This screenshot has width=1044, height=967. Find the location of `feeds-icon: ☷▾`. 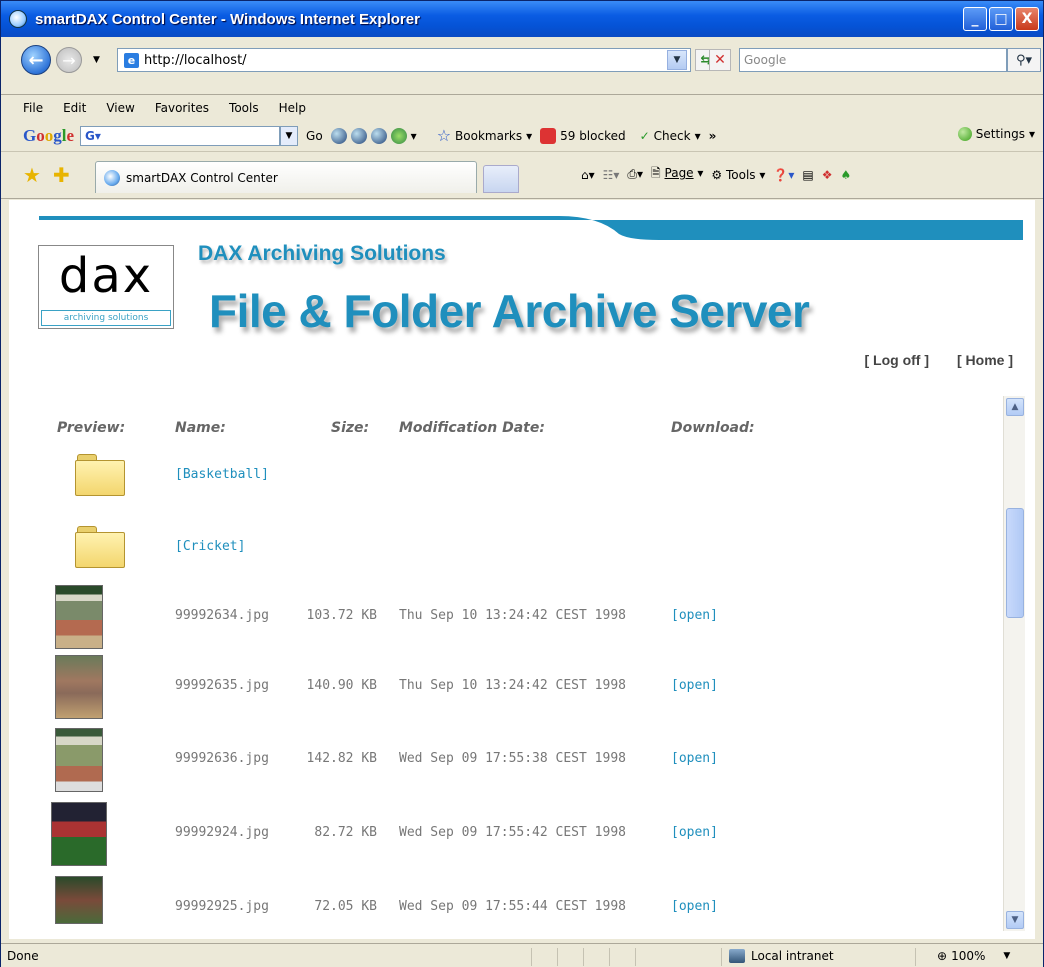

feeds-icon: ☷▾ is located at coordinates (611, 175).